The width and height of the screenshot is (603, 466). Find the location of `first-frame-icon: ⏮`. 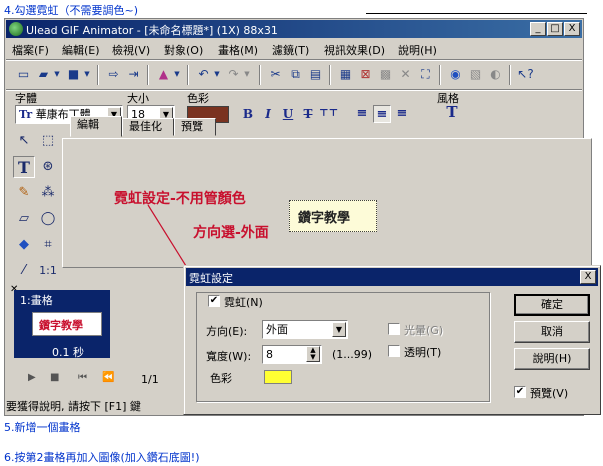

first-frame-icon: ⏮ is located at coordinates (82, 377).